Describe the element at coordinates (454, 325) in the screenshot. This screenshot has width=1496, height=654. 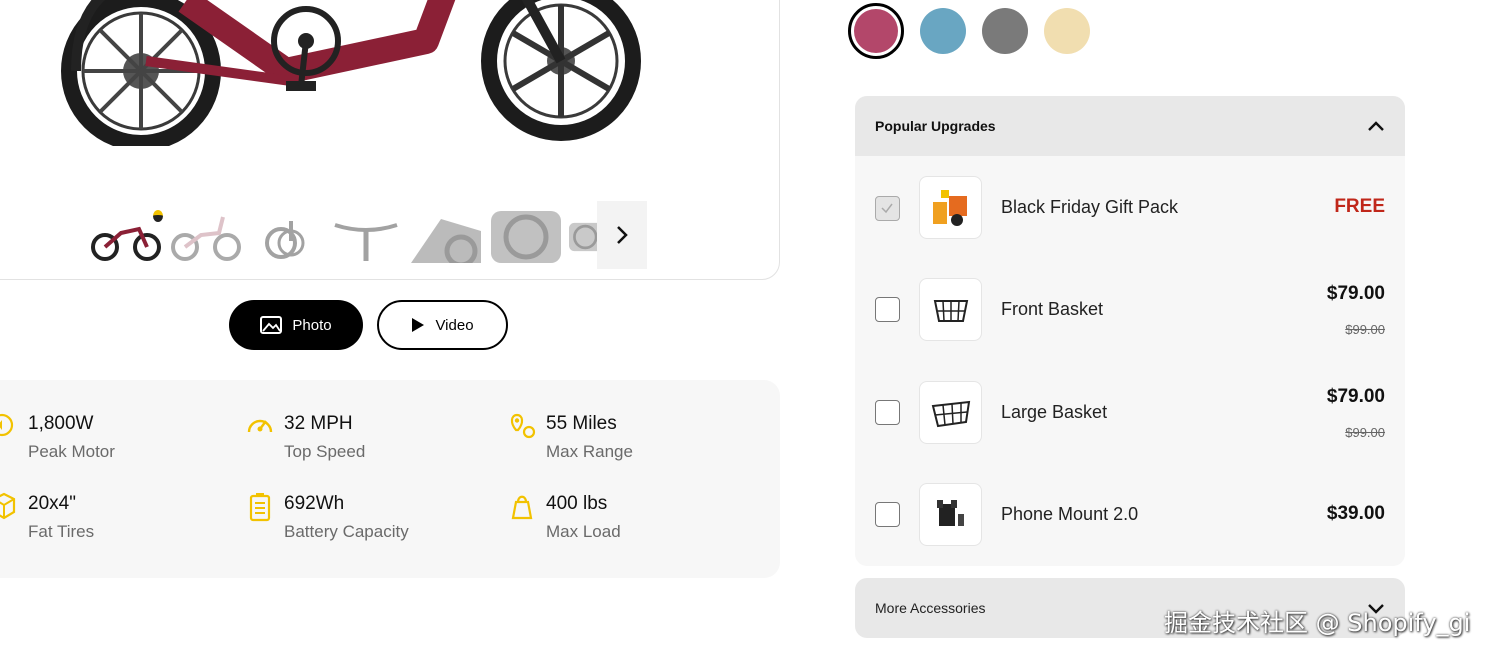
I see `video-button-label: Video` at that location.